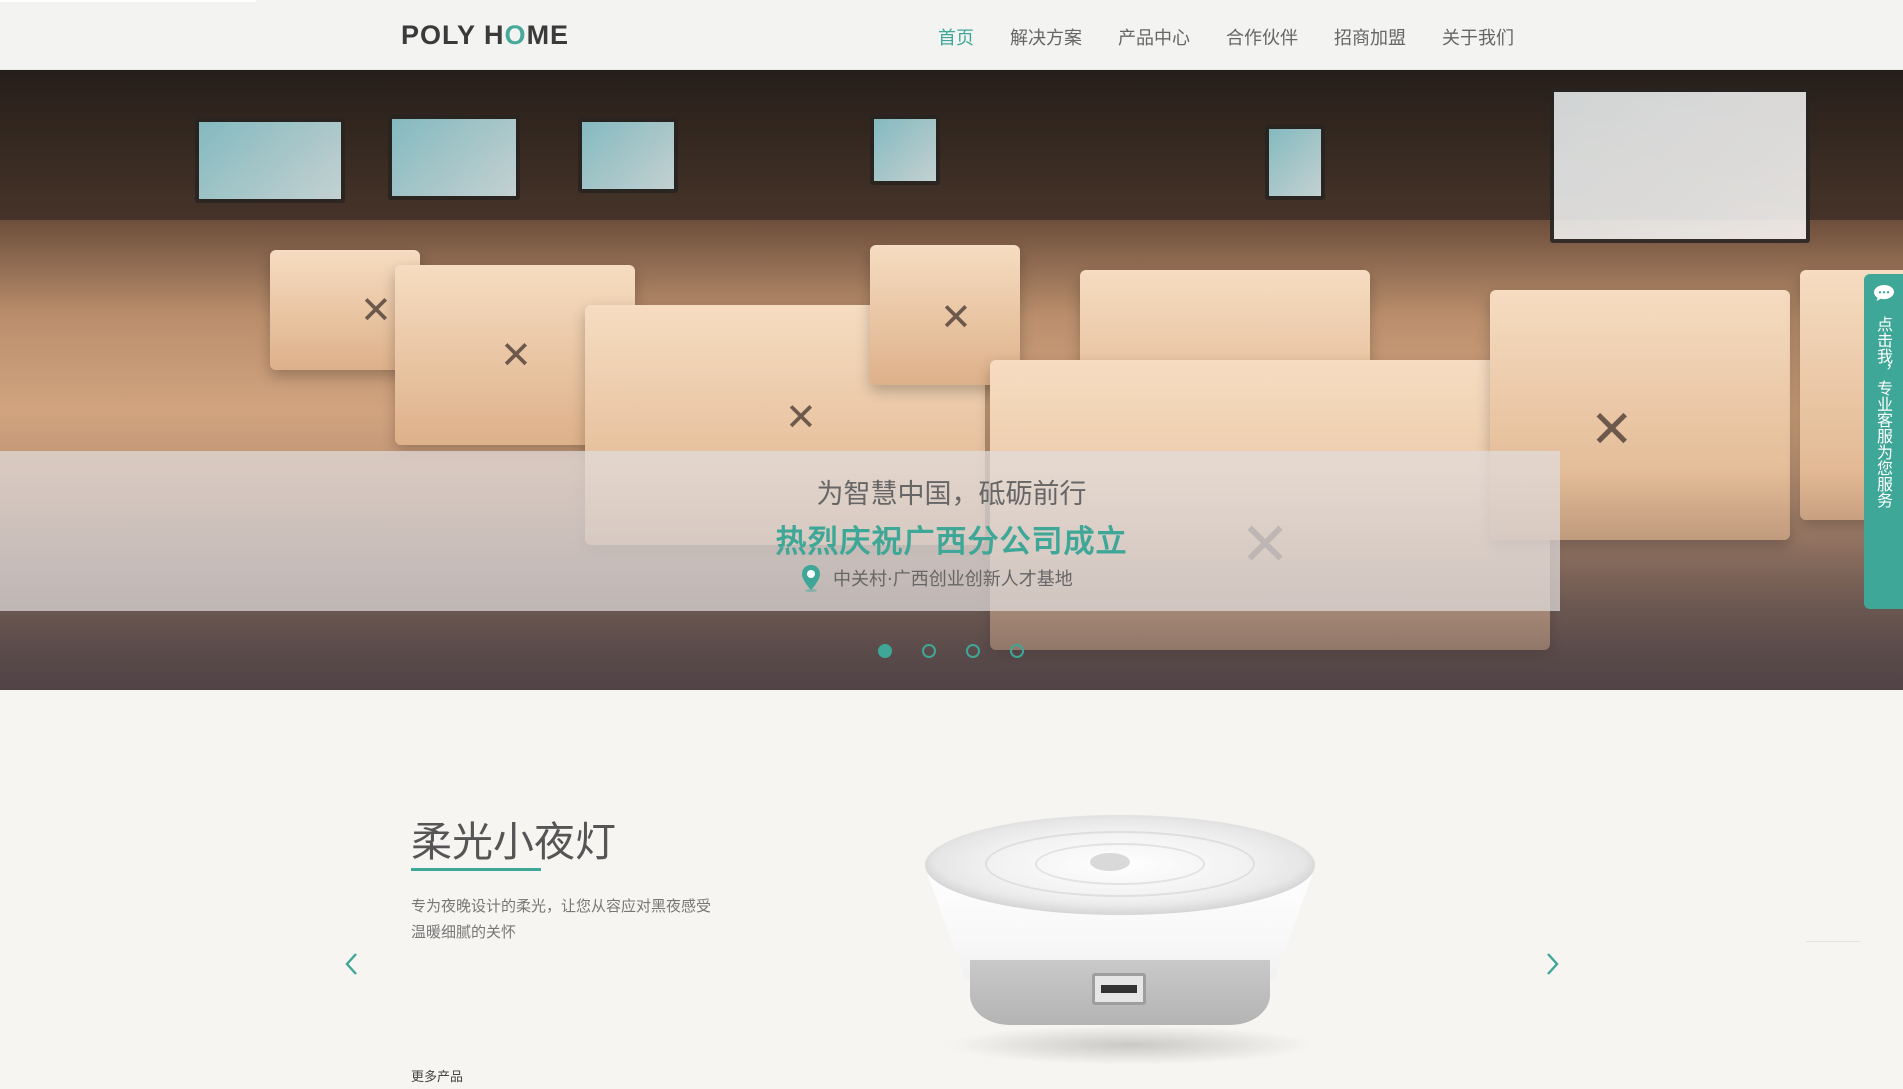 This screenshot has width=1903, height=1089. Describe the element at coordinates (1262, 37) in the screenshot. I see `nav-item-partners: 合作伙伴` at that location.